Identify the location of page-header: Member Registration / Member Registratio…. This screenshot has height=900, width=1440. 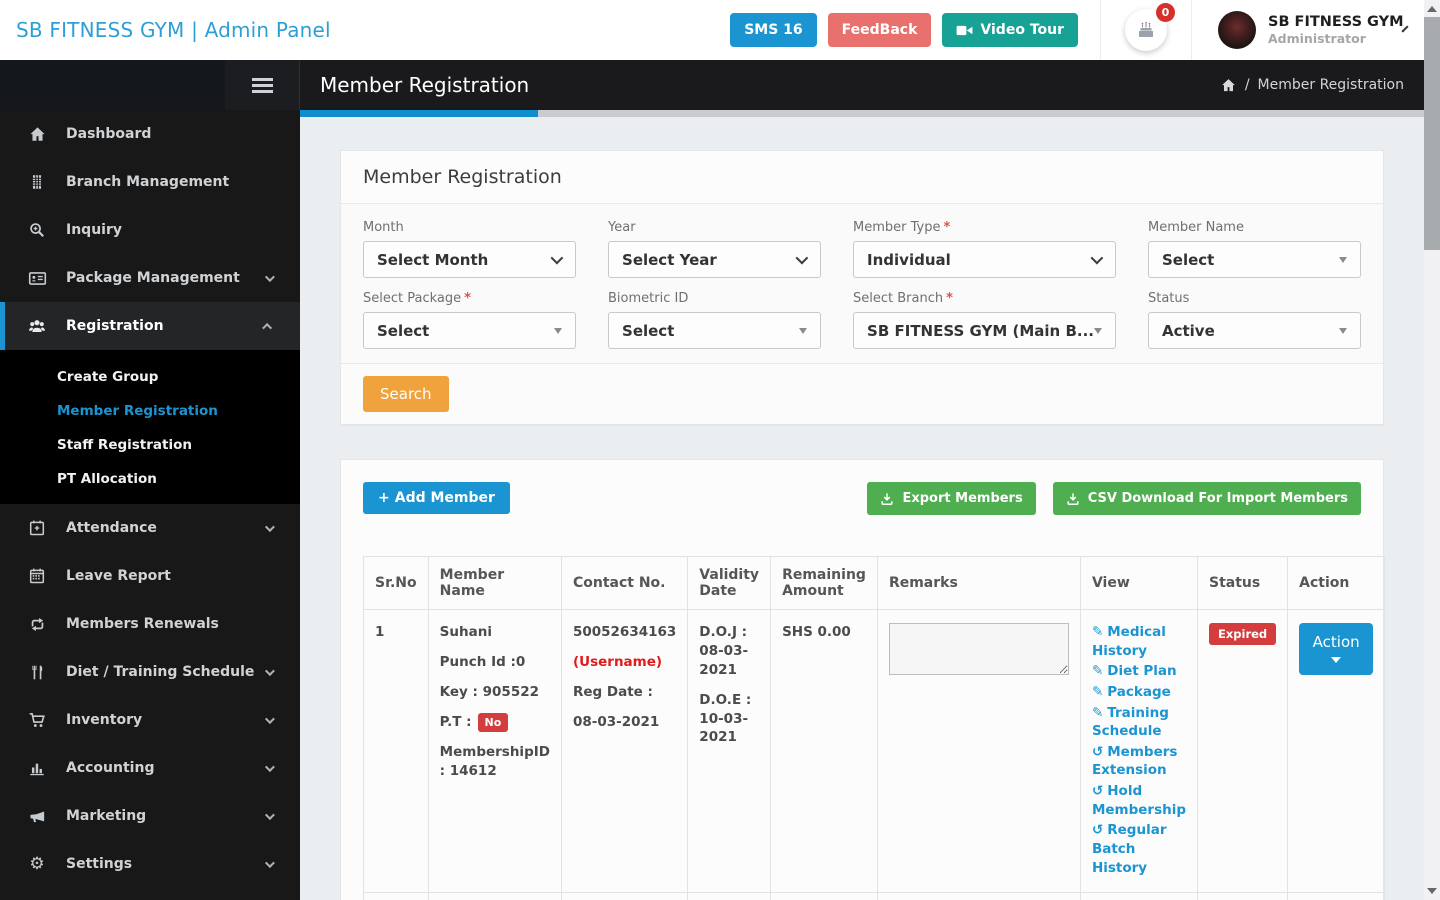
(712, 85).